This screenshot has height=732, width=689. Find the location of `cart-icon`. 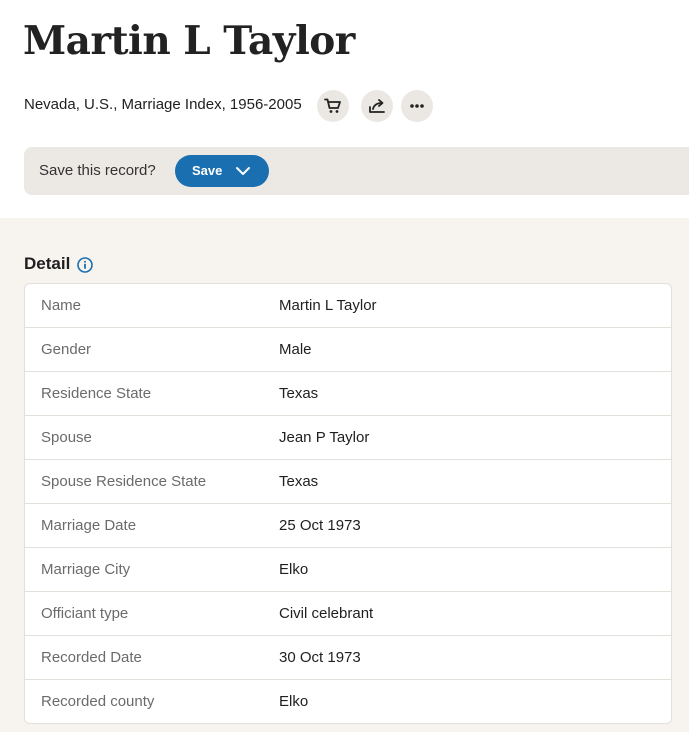

cart-icon is located at coordinates (332, 105).